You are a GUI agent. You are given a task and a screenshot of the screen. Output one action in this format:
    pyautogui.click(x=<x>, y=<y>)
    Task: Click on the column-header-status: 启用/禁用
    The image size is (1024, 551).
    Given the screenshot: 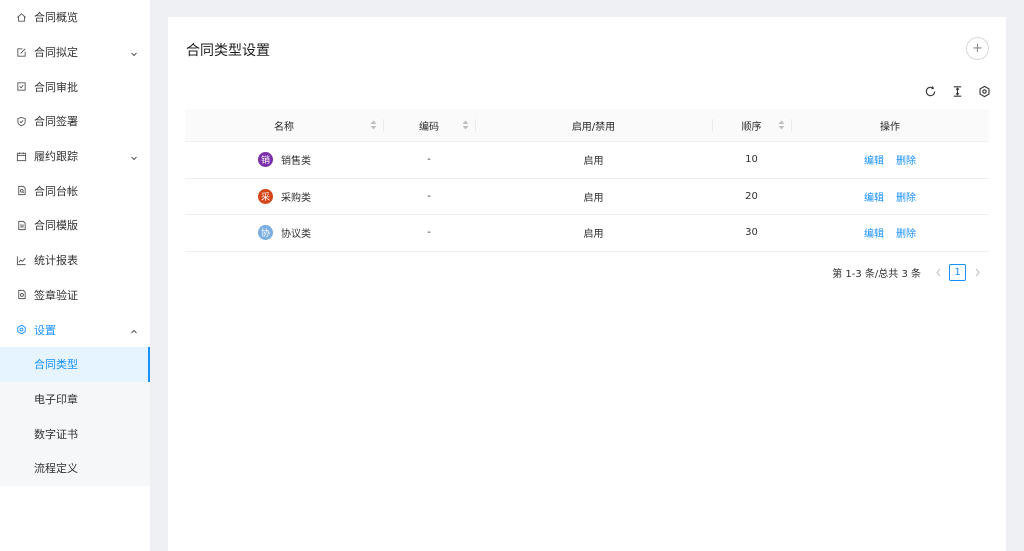 What is the action you would take?
    pyautogui.click(x=593, y=125)
    